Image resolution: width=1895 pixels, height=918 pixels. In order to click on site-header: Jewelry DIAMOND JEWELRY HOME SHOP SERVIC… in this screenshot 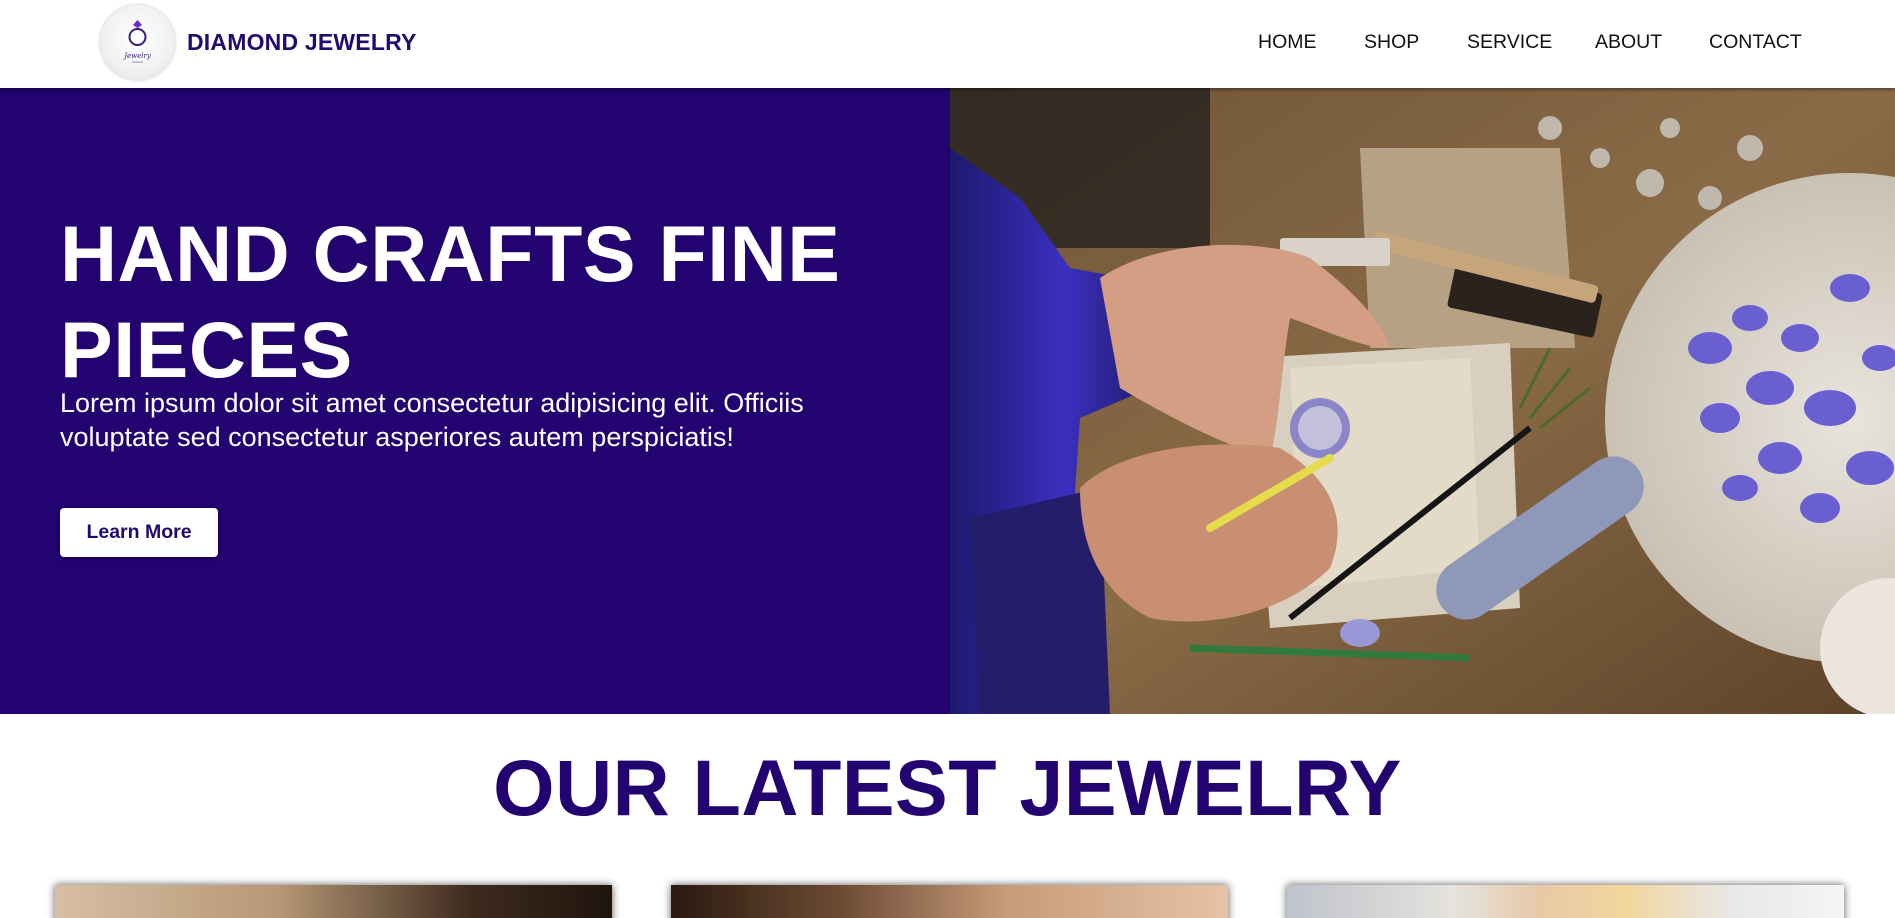, I will do `click(947, 44)`.